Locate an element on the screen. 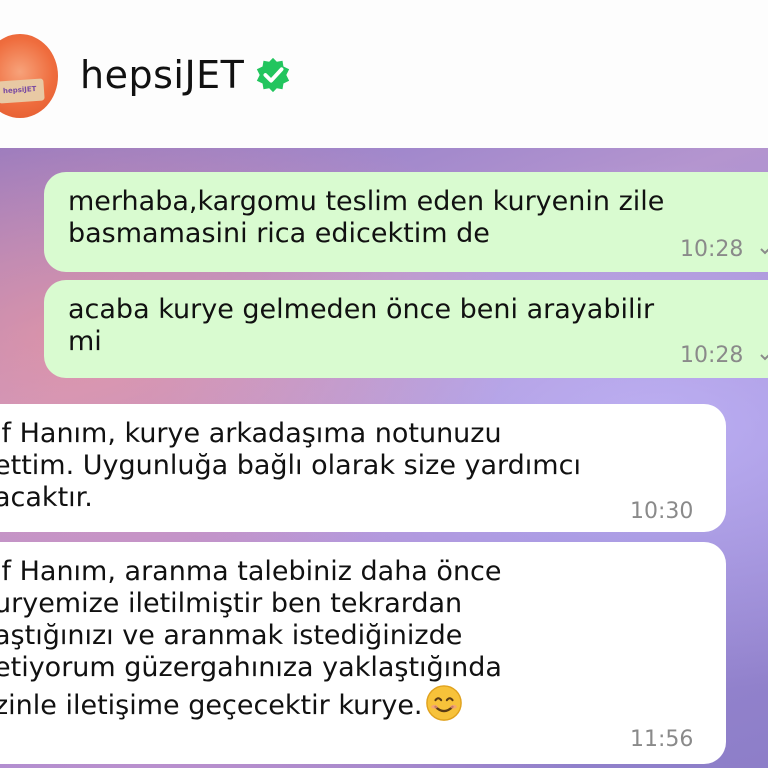  contact-name: hepsiJET is located at coordinates (162, 75).